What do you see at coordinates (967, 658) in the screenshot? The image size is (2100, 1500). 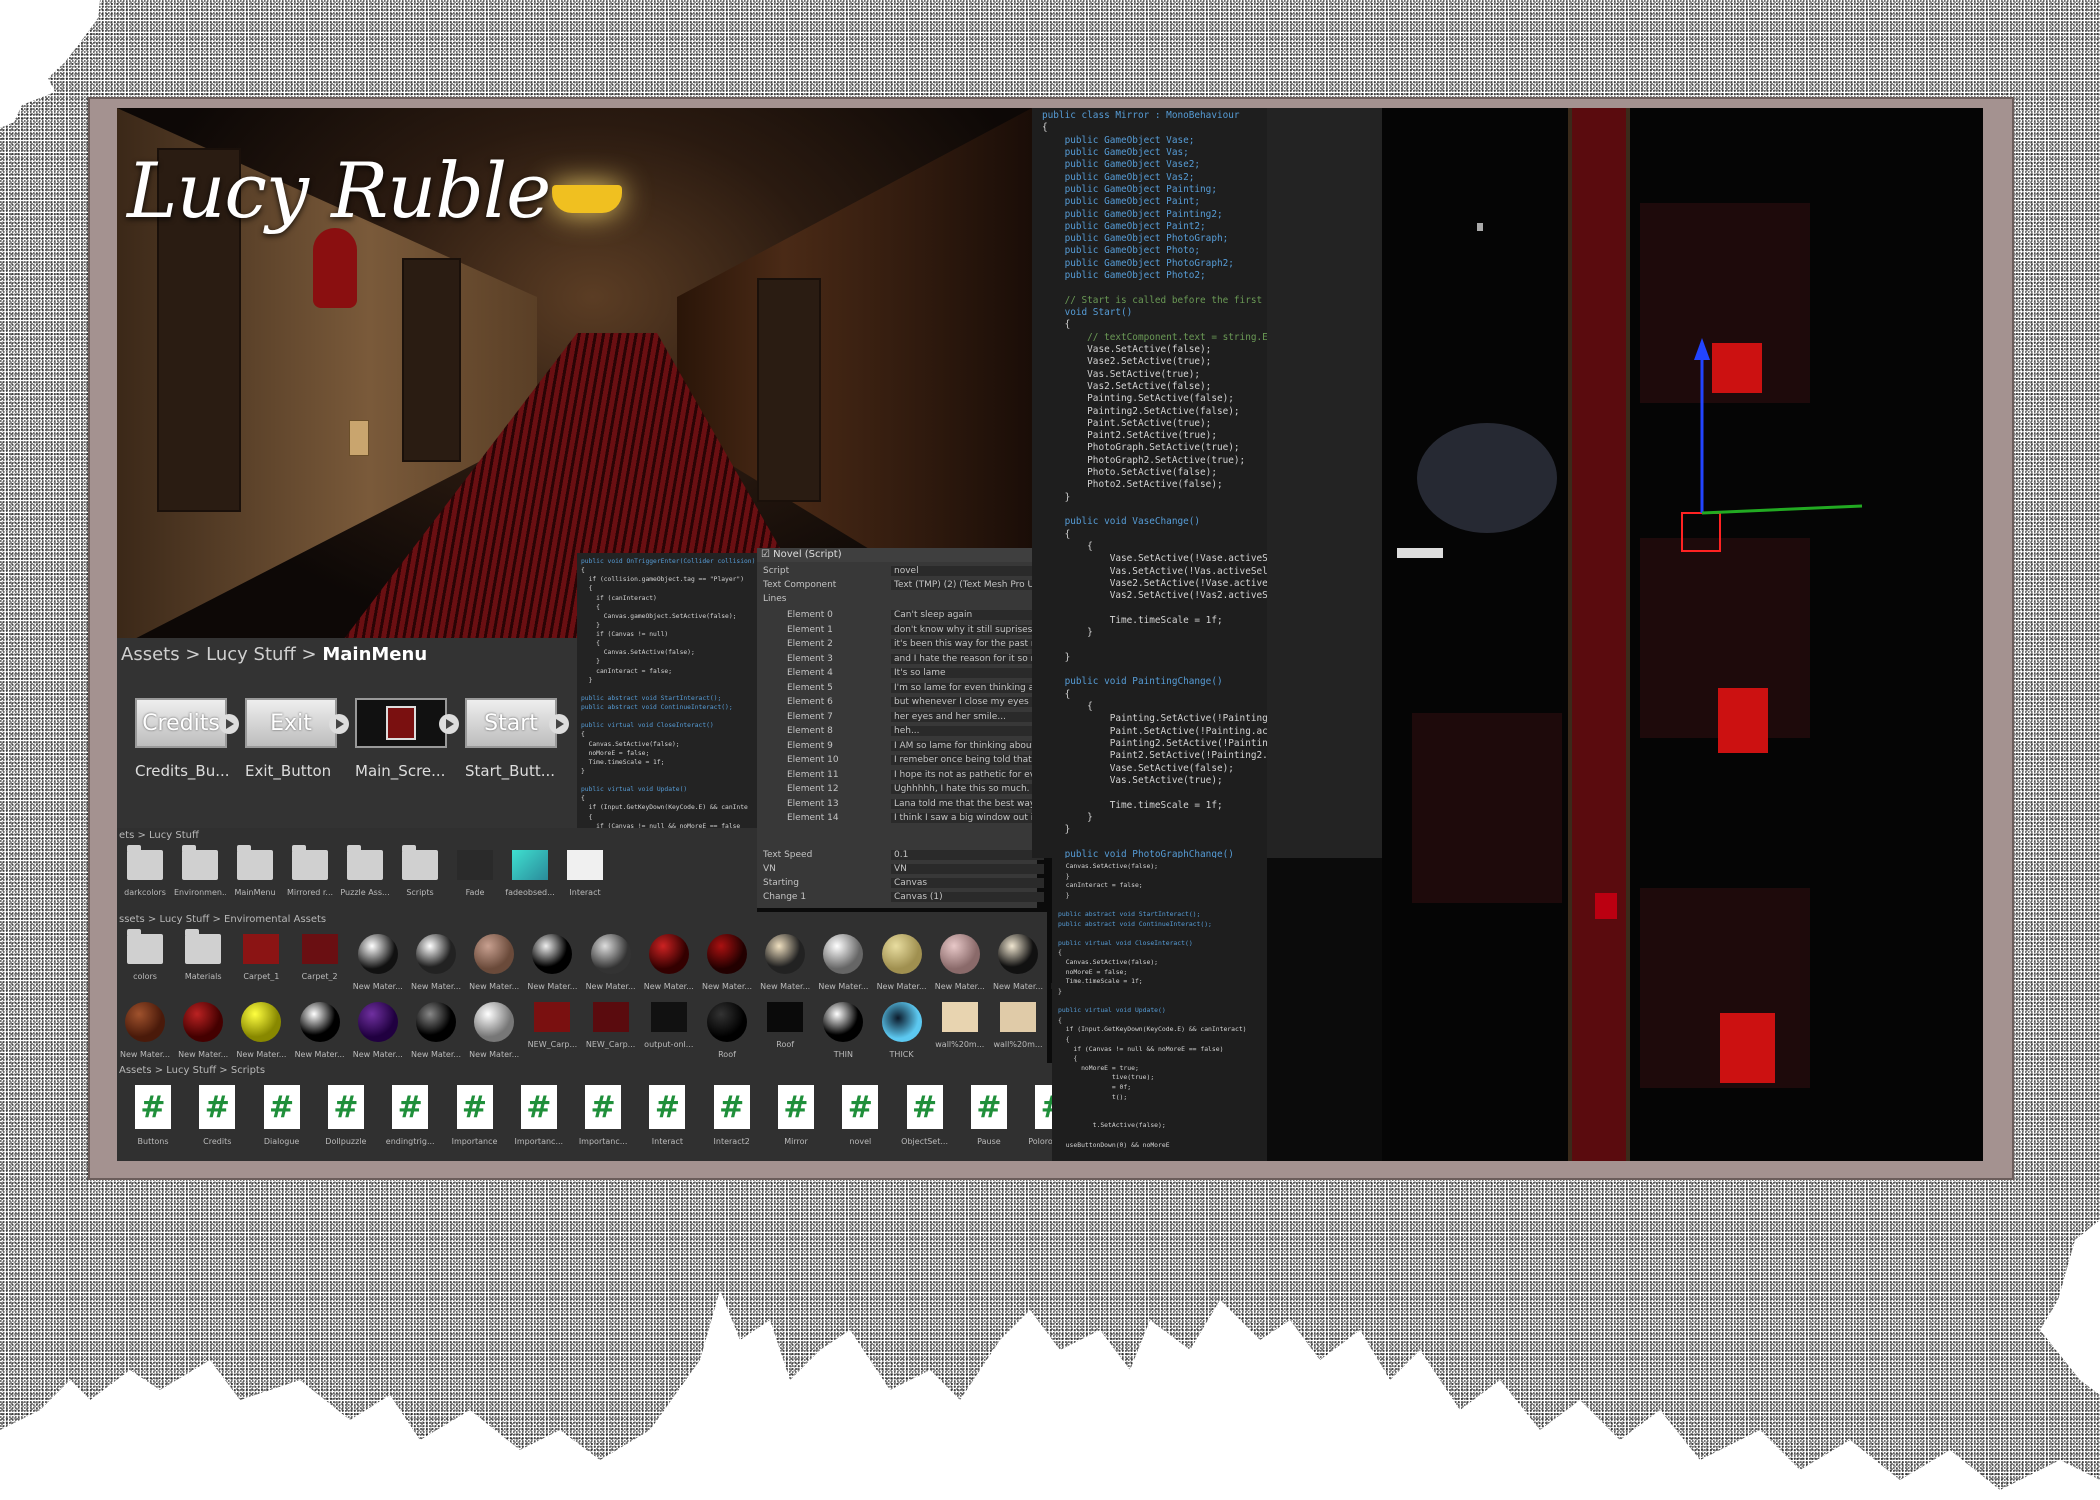 I see `line-element-value: and I hate the reason for it so much` at bounding box center [967, 658].